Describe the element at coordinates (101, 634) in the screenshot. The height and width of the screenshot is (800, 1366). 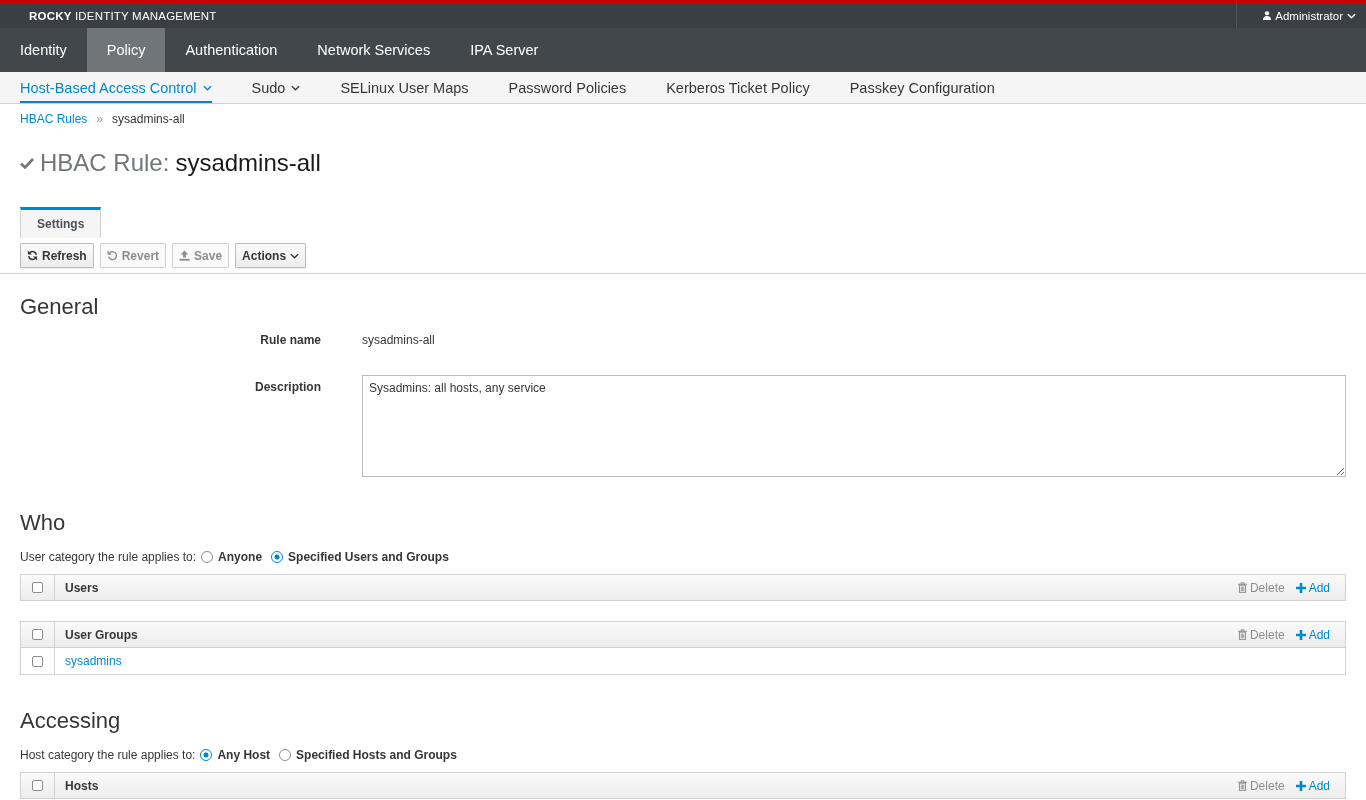
I see `column-header: User Groups` at that location.